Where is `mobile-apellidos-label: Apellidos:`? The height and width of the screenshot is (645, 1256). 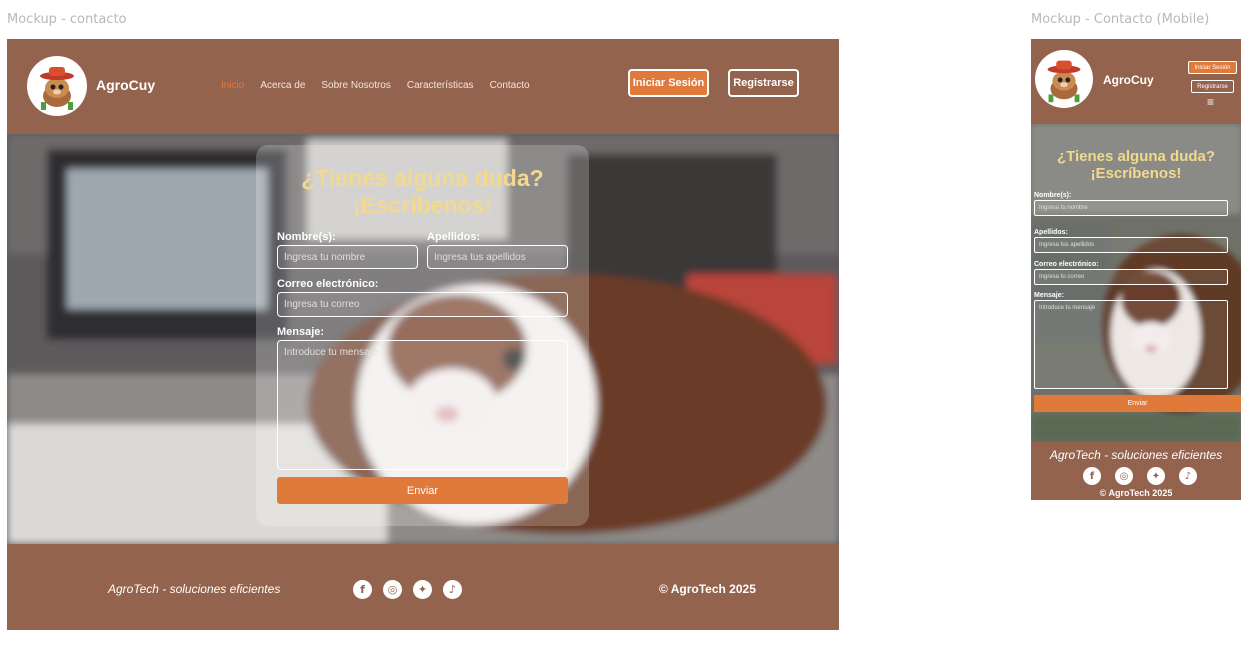
mobile-apellidos-label: Apellidos: is located at coordinates (1051, 232).